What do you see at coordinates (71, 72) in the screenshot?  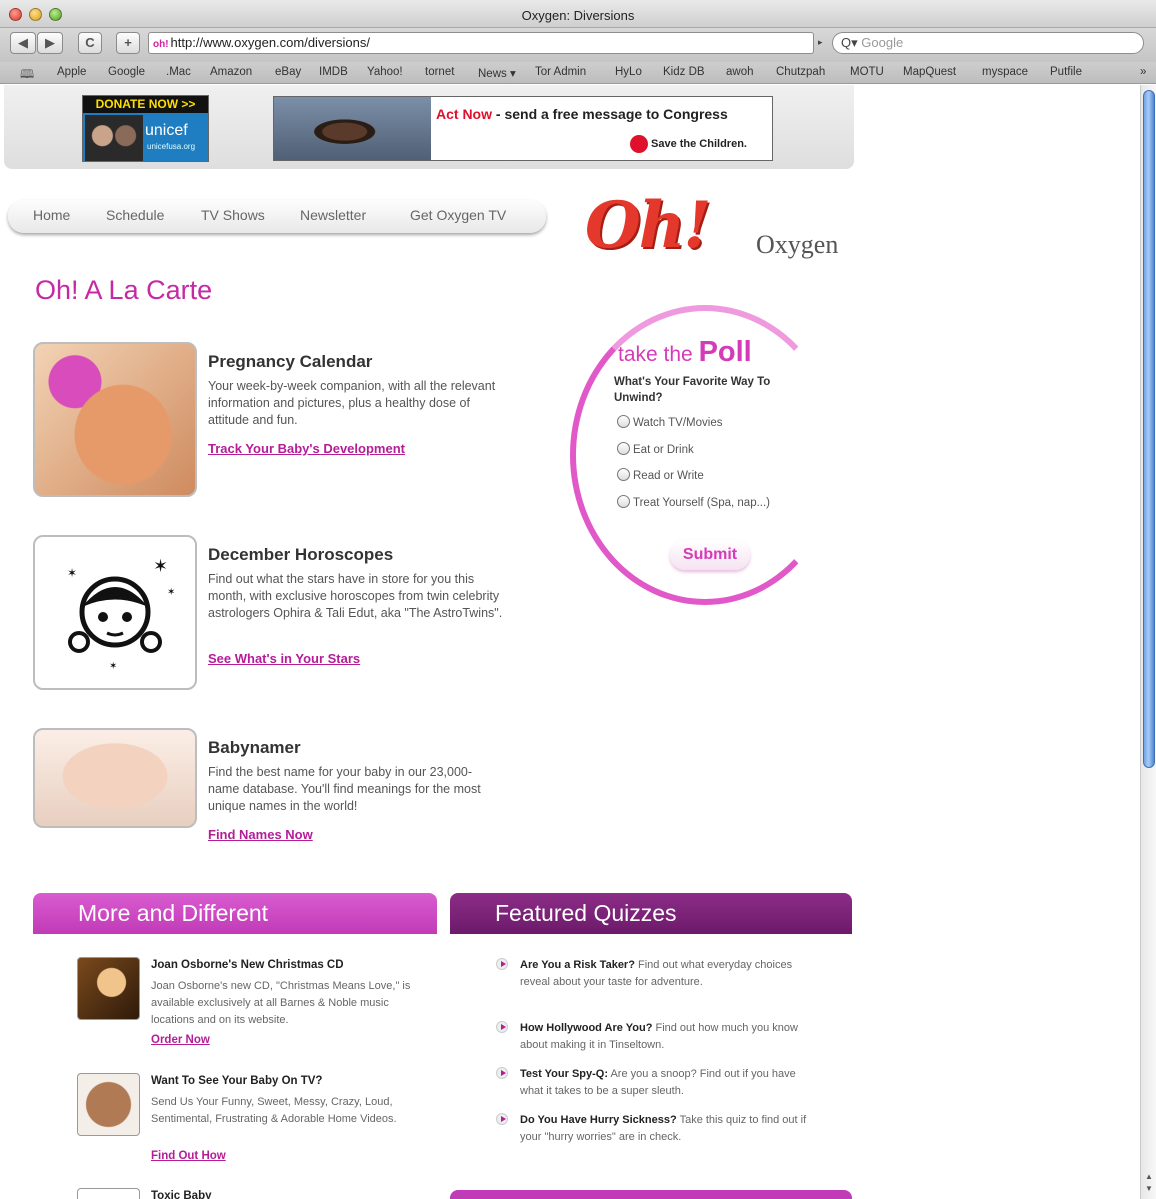 I see `bookmark-item: Apple` at bounding box center [71, 72].